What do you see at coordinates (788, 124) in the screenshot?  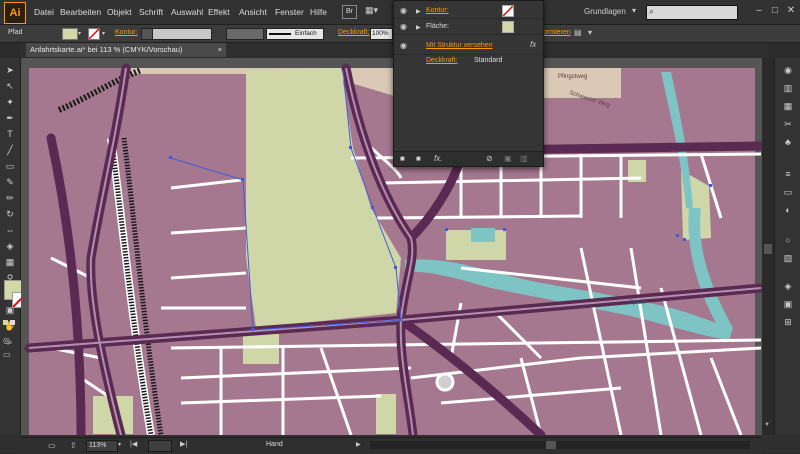 I see `brushes-panel-icon: ✂` at bounding box center [788, 124].